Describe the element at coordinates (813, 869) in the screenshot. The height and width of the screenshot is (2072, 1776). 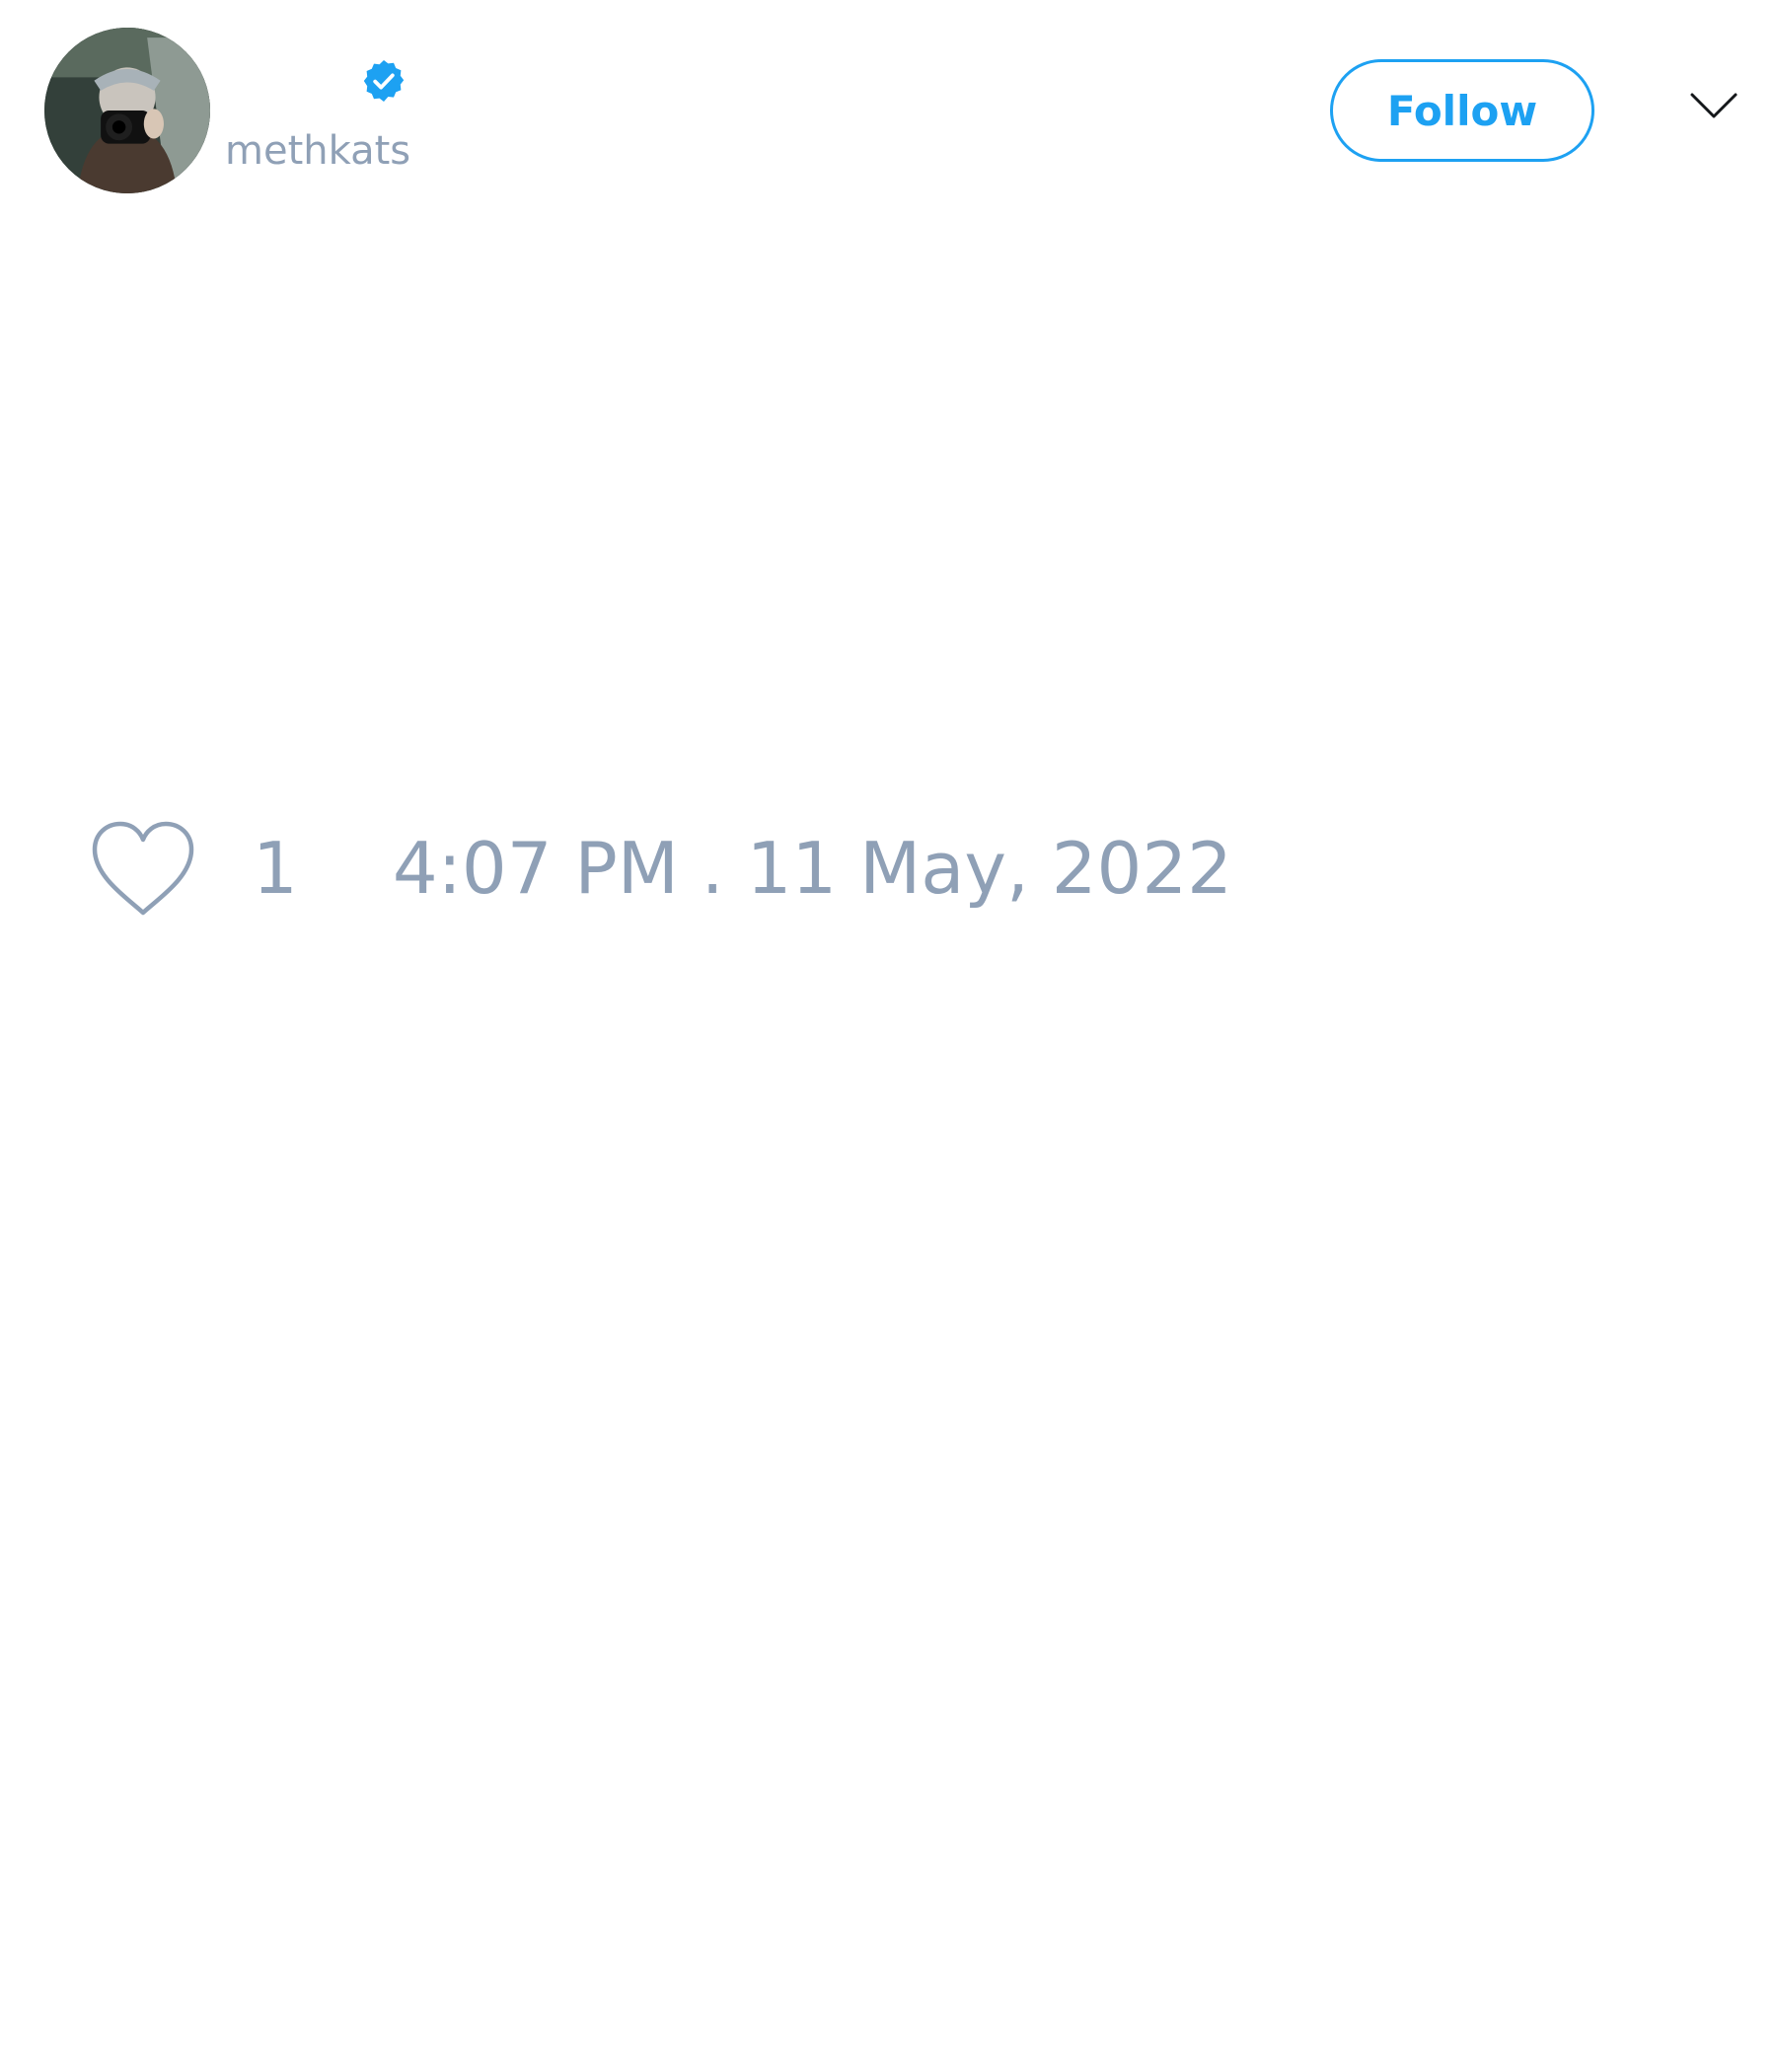
I see `tweet-timestamp: 4:07 PM . 11 May, 2022` at that location.